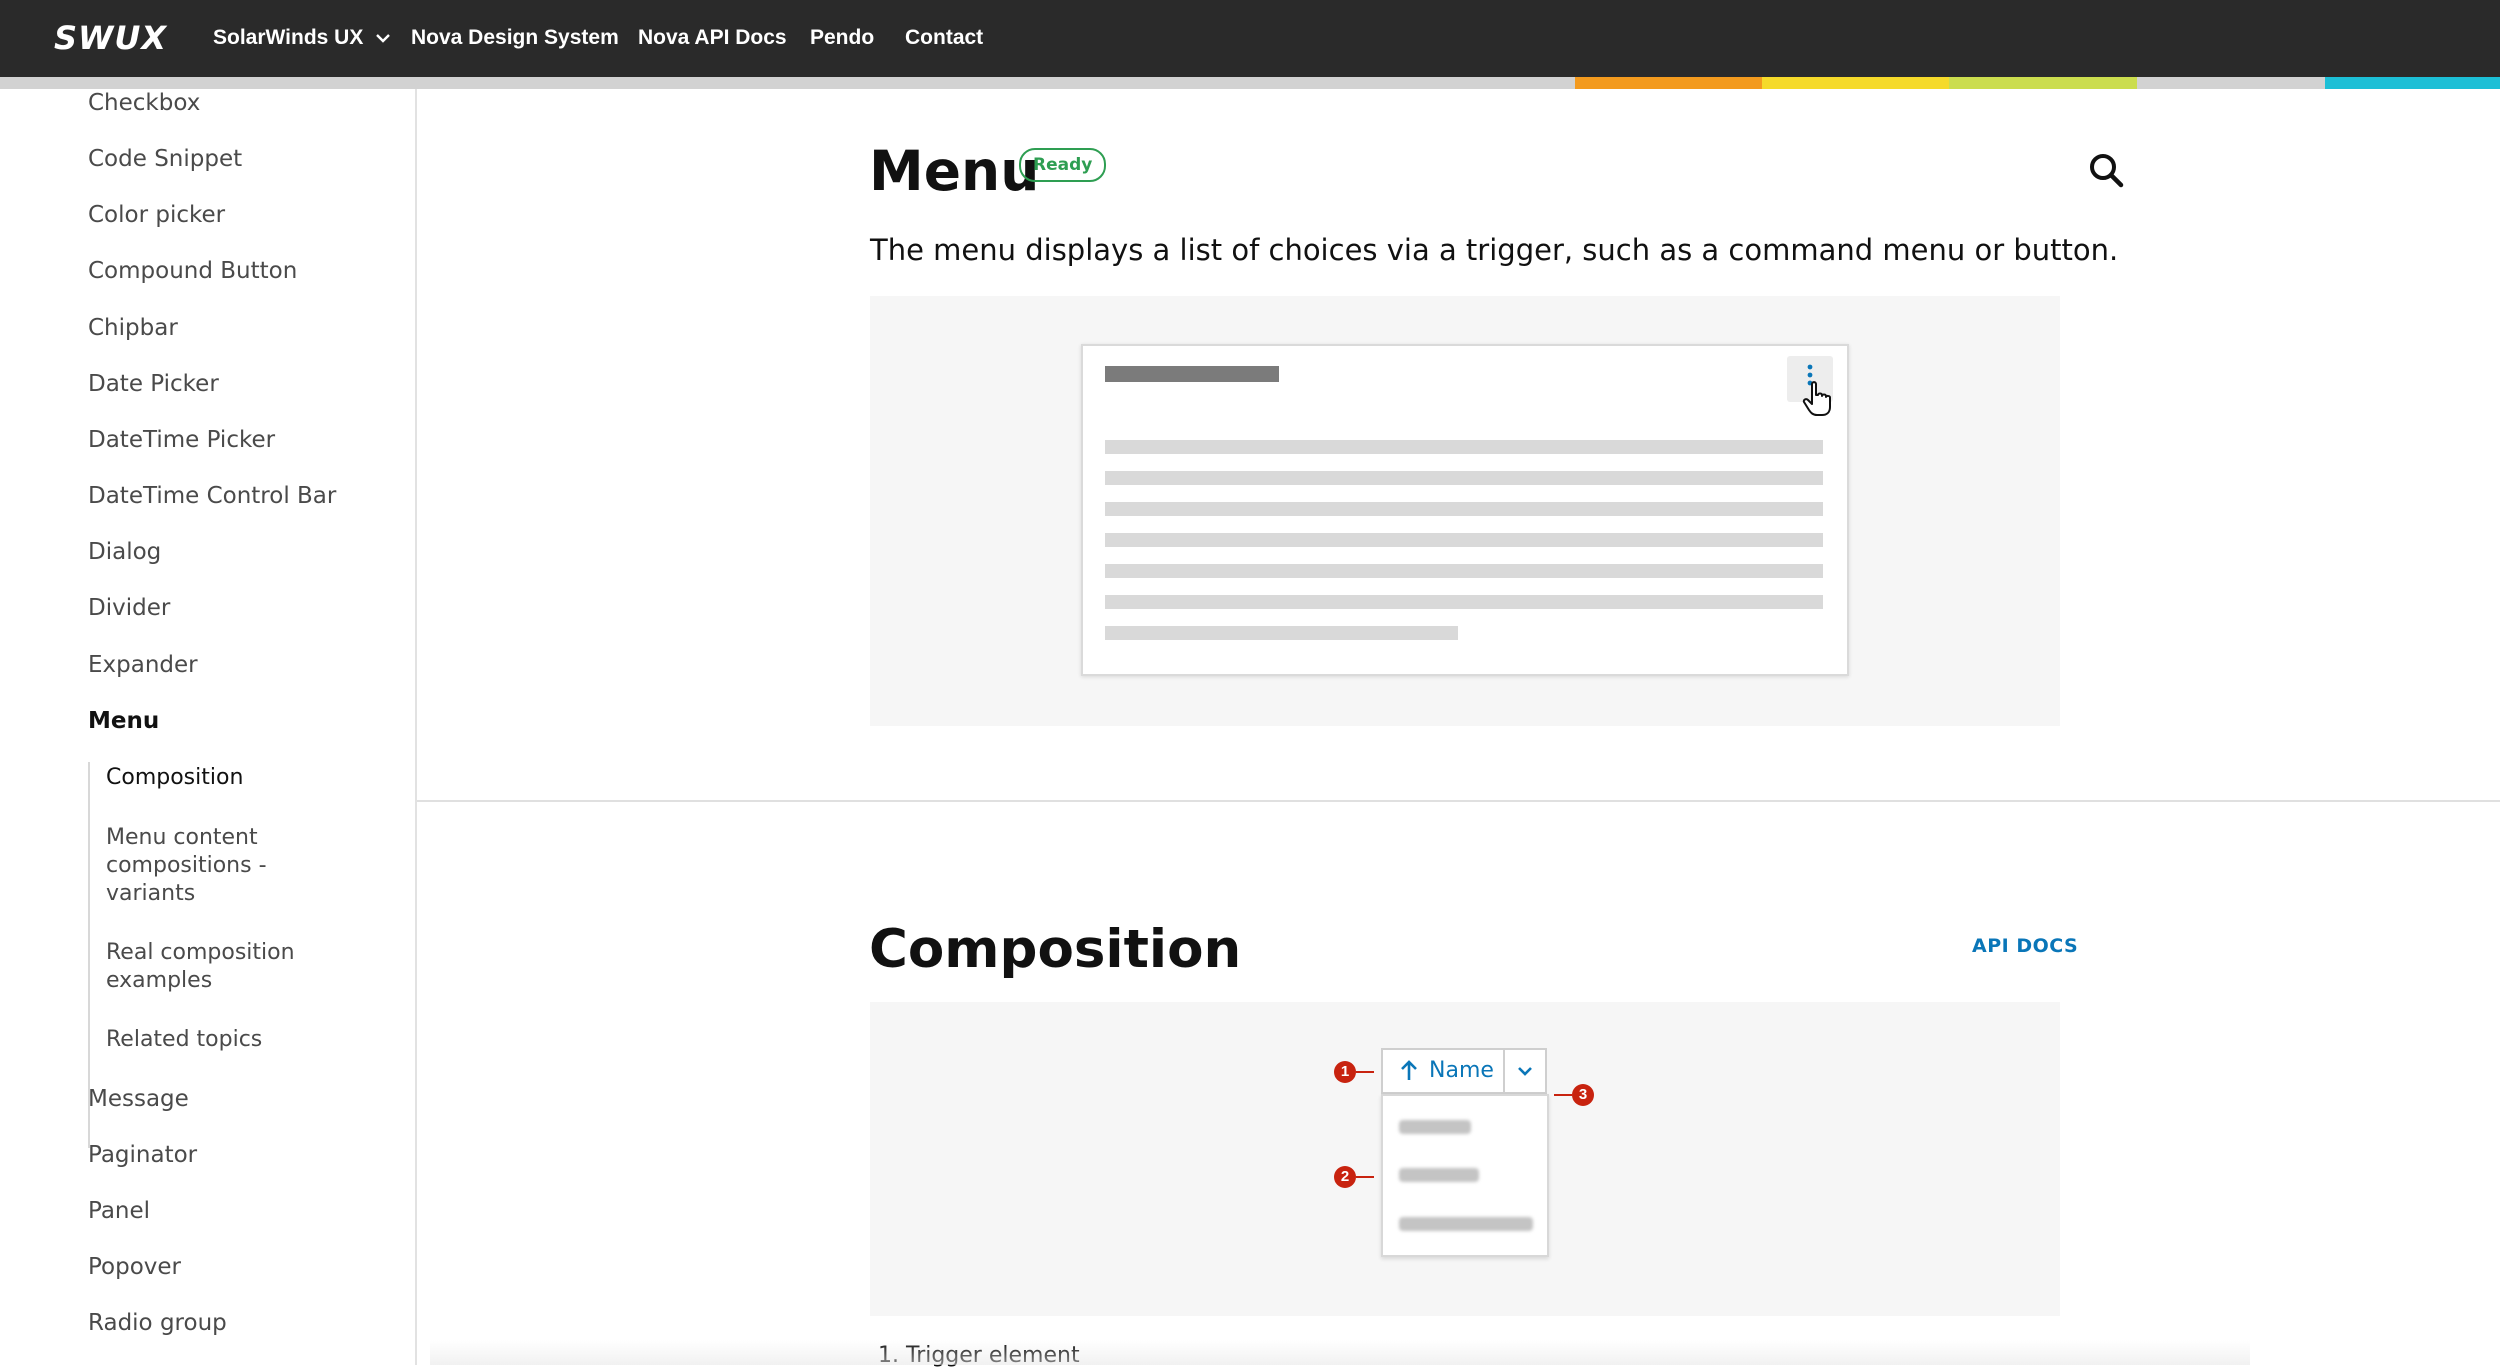 This screenshot has width=2500, height=1372. I want to click on menu-trigger-split-button: Name, so click(1464, 1071).